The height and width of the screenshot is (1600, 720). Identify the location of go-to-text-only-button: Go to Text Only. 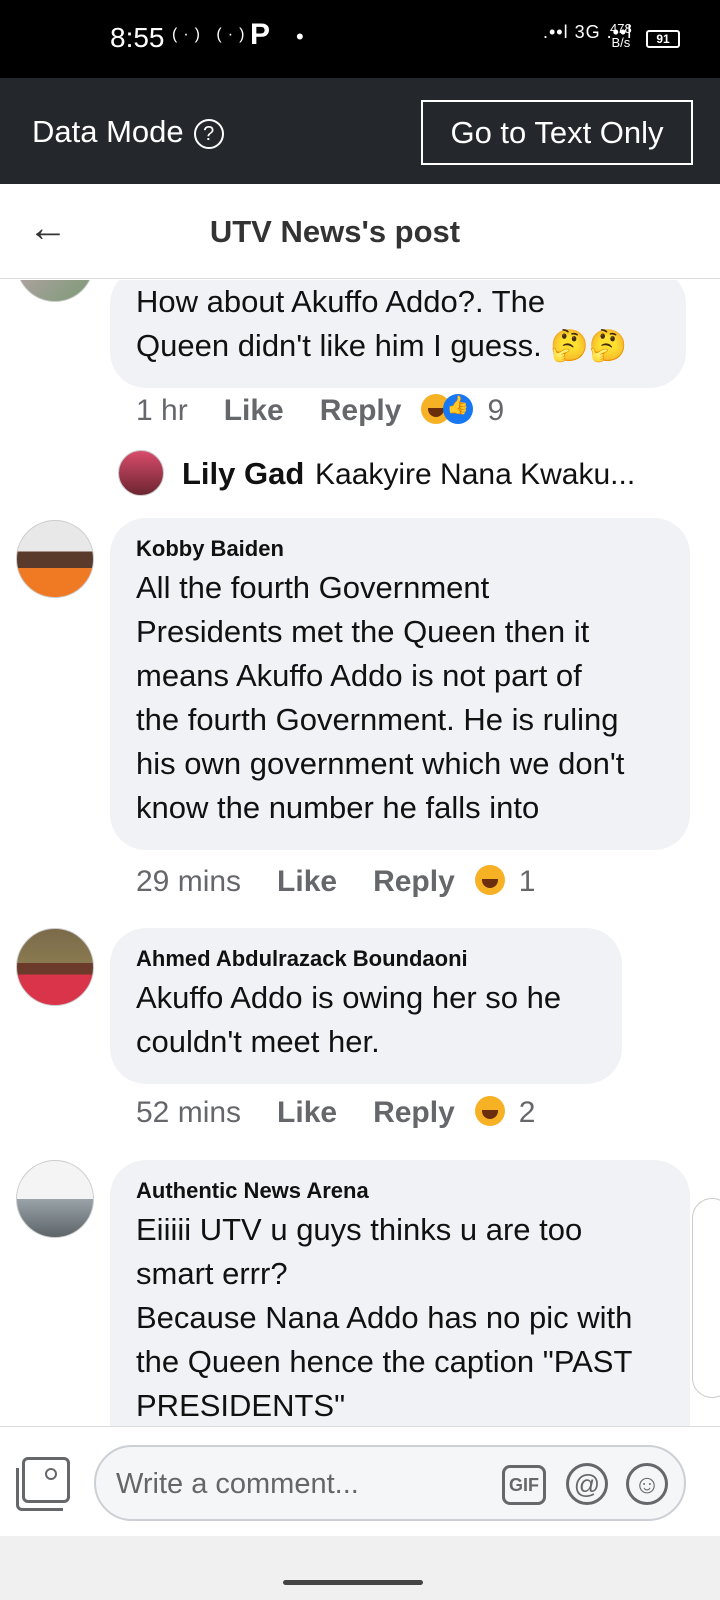
(557, 132).